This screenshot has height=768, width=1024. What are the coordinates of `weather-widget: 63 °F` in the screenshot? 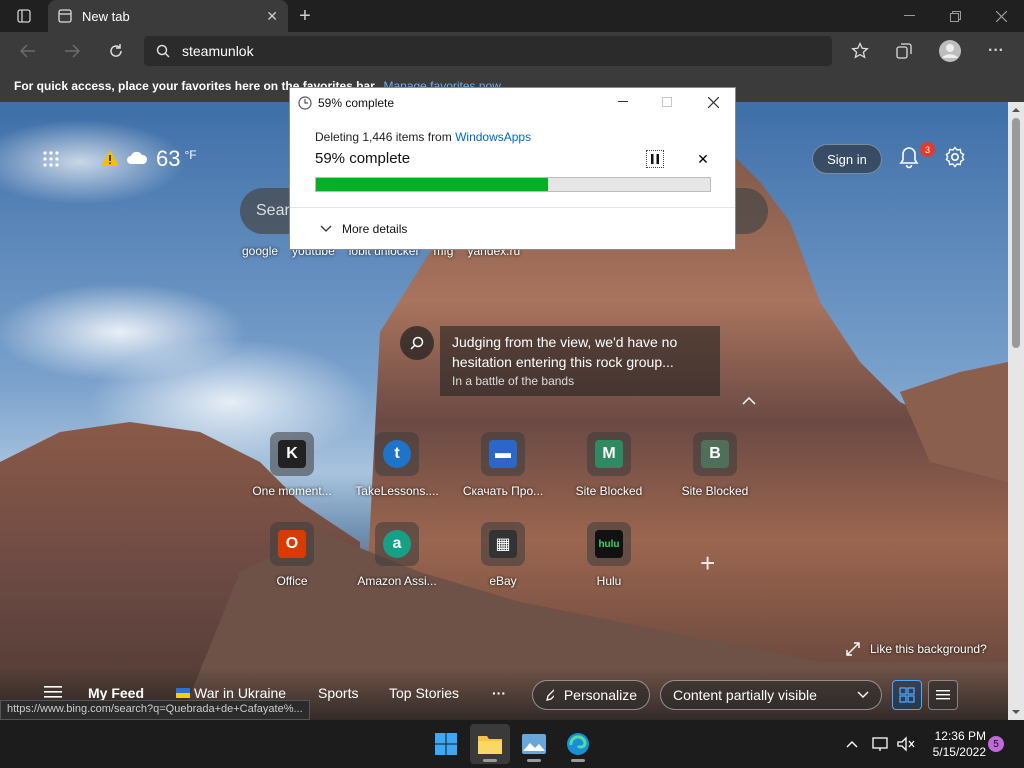 It's located at (119, 159).